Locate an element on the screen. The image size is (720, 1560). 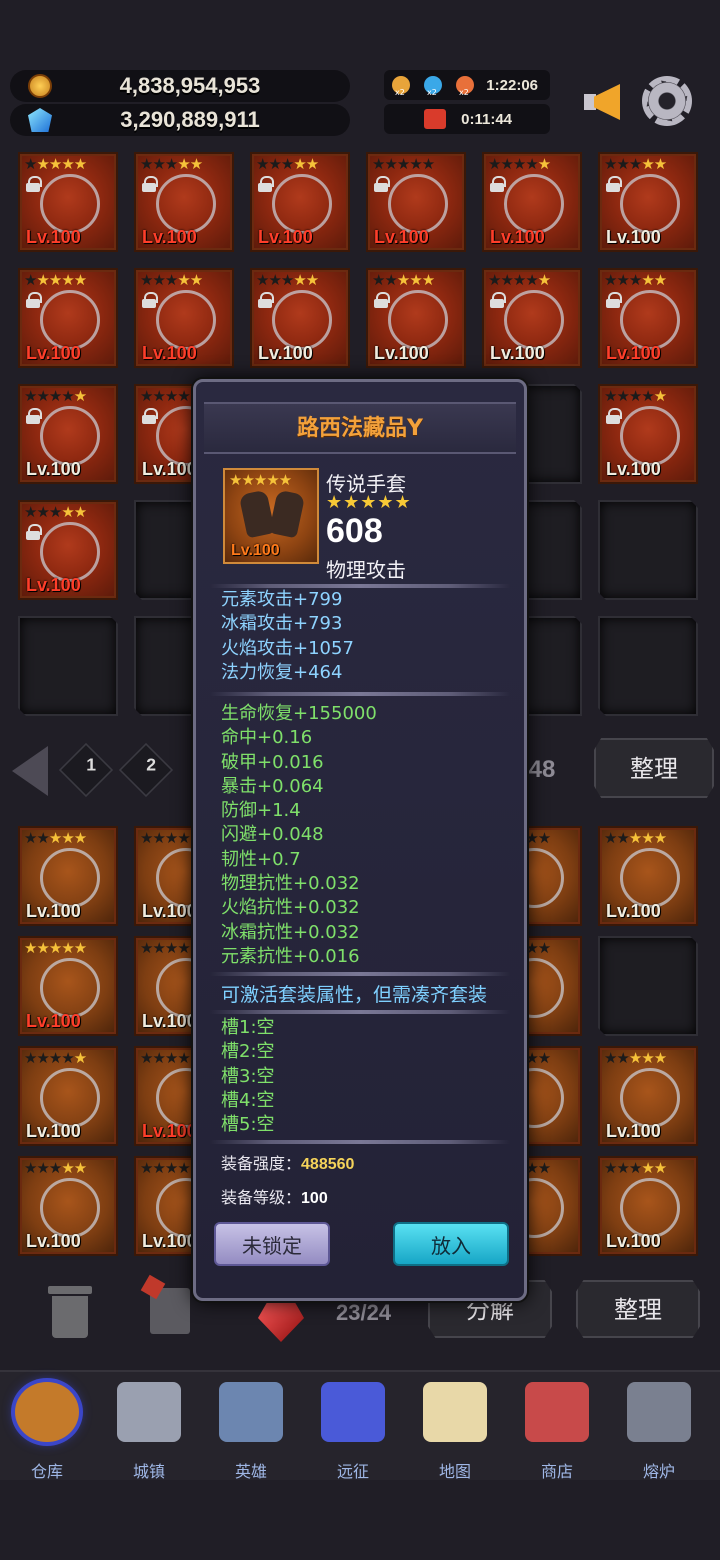
sort-button: 整理 is located at coordinates (654, 768).